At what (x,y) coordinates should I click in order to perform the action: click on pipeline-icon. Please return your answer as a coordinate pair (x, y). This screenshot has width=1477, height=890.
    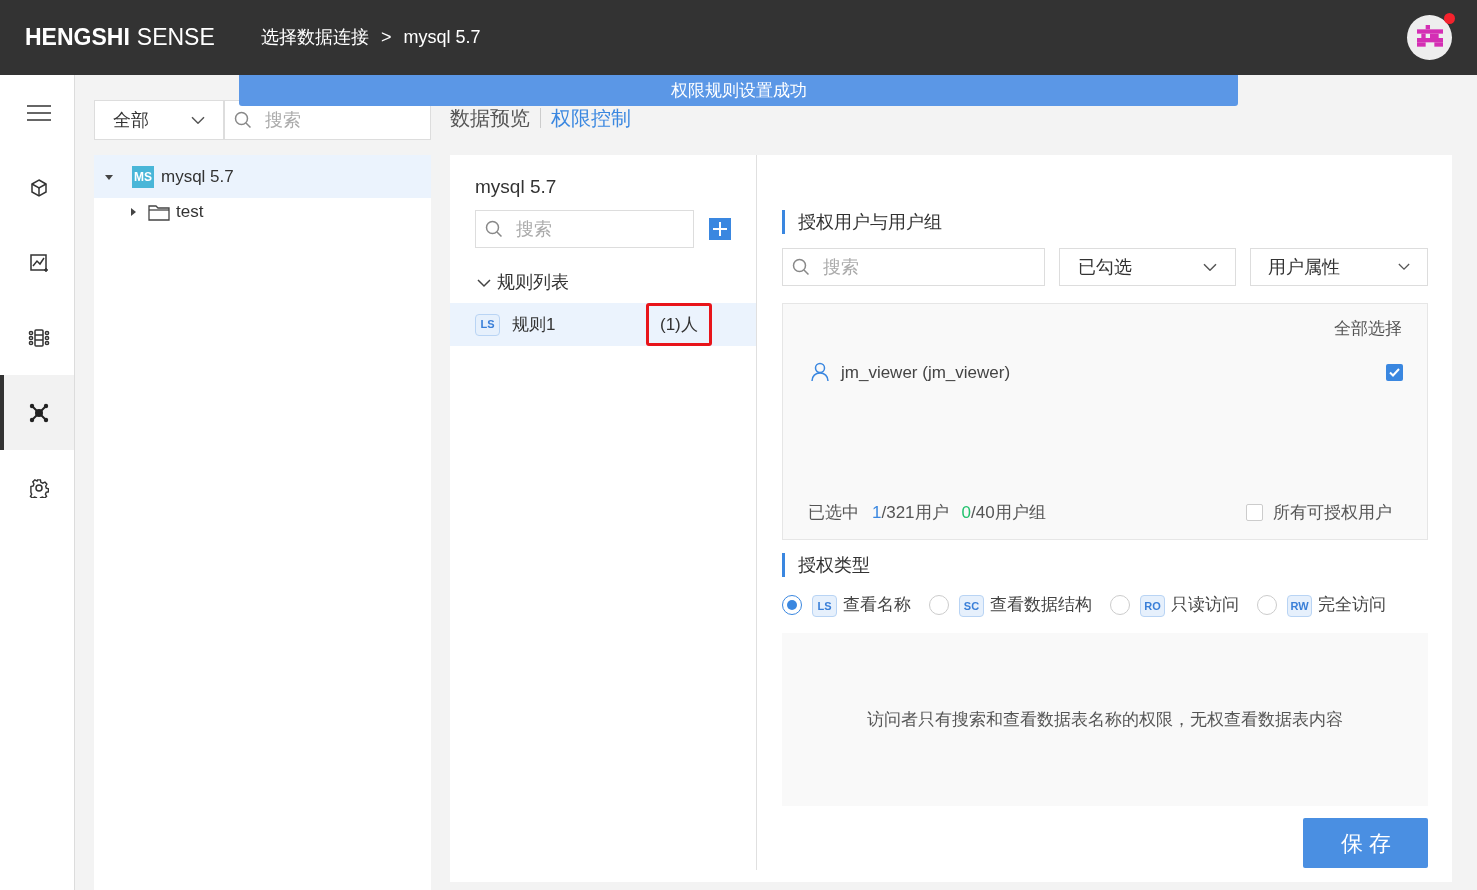
    Looking at the image, I should click on (39, 337).